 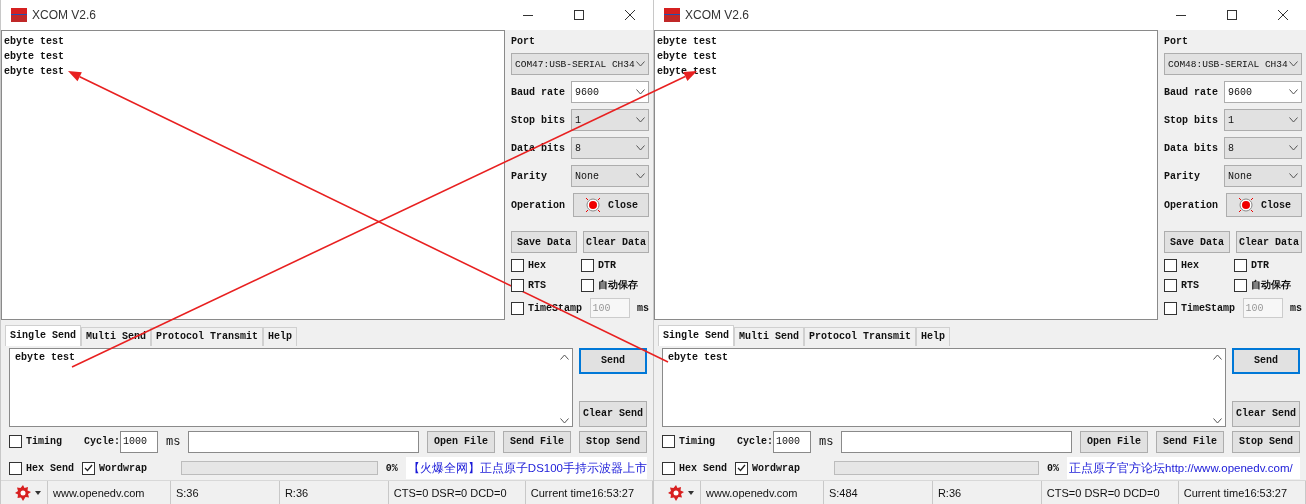 What do you see at coordinates (526, 468) in the screenshot?
I see `banner-link: 【火爆全网】正点原子DS100手持示波器上市` at bounding box center [526, 468].